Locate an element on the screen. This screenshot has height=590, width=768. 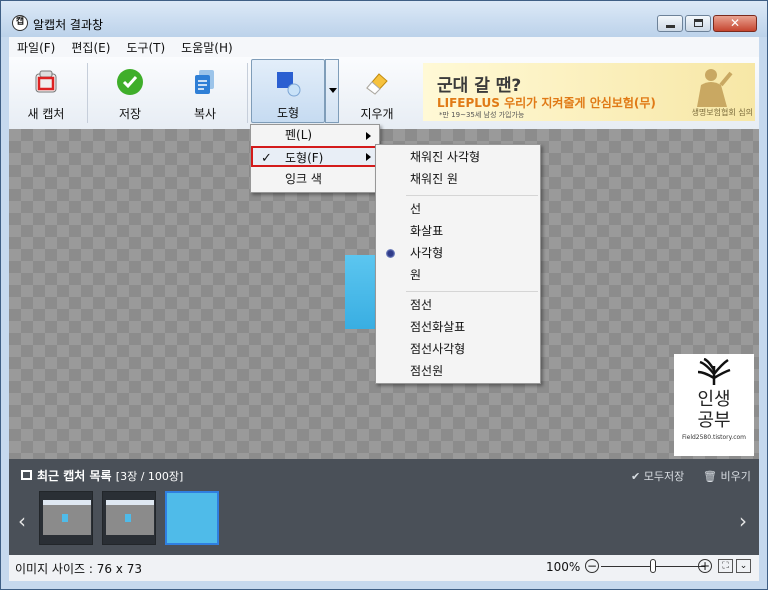
menu-item-label: 도형(F) is located at coordinates (304, 158).